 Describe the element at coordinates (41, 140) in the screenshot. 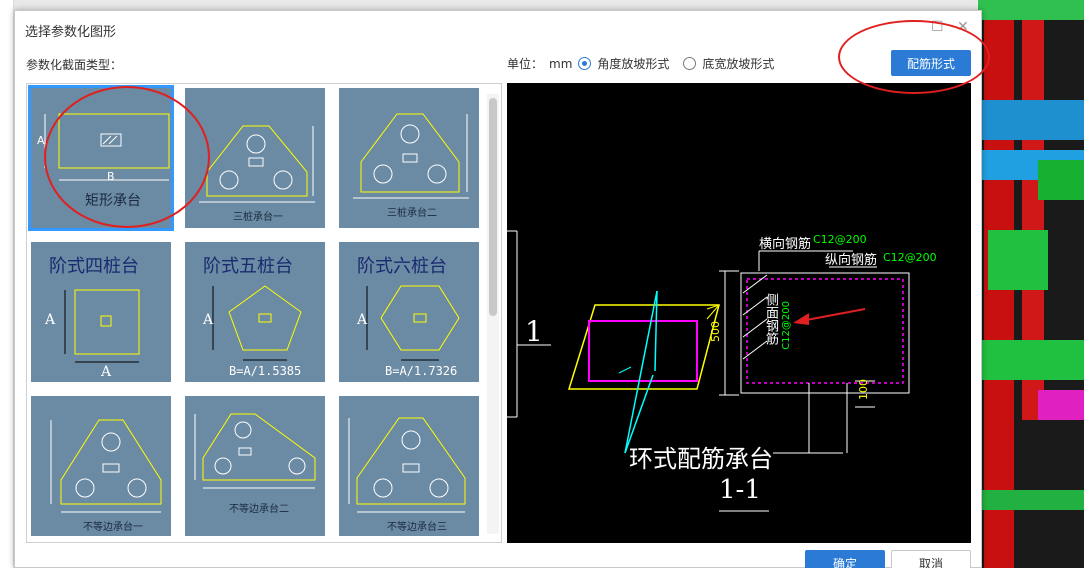

I see `rect-cap-letter-a: A` at that location.